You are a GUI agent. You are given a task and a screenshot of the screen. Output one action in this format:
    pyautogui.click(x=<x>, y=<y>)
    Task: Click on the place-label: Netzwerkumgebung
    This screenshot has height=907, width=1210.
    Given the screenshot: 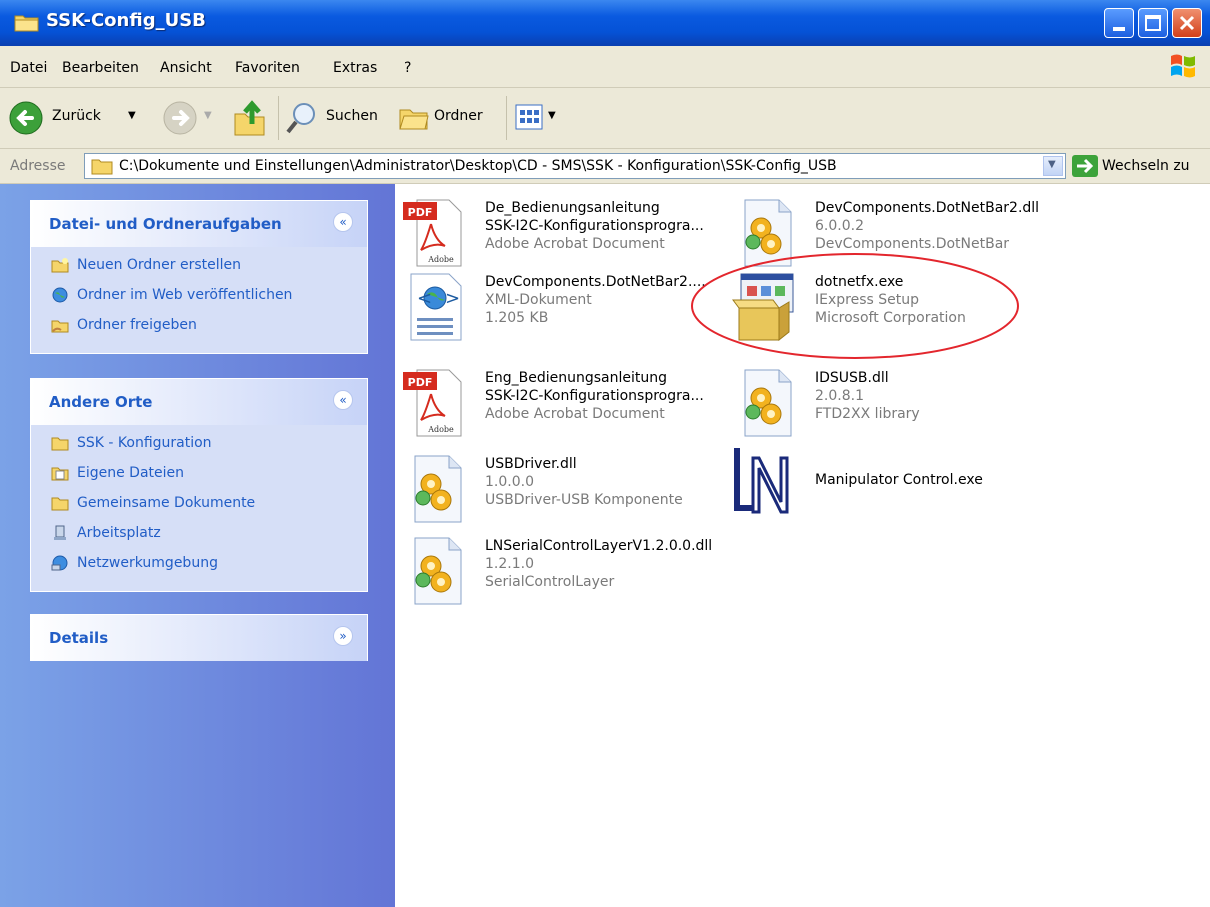 What is the action you would take?
    pyautogui.click(x=147, y=563)
    